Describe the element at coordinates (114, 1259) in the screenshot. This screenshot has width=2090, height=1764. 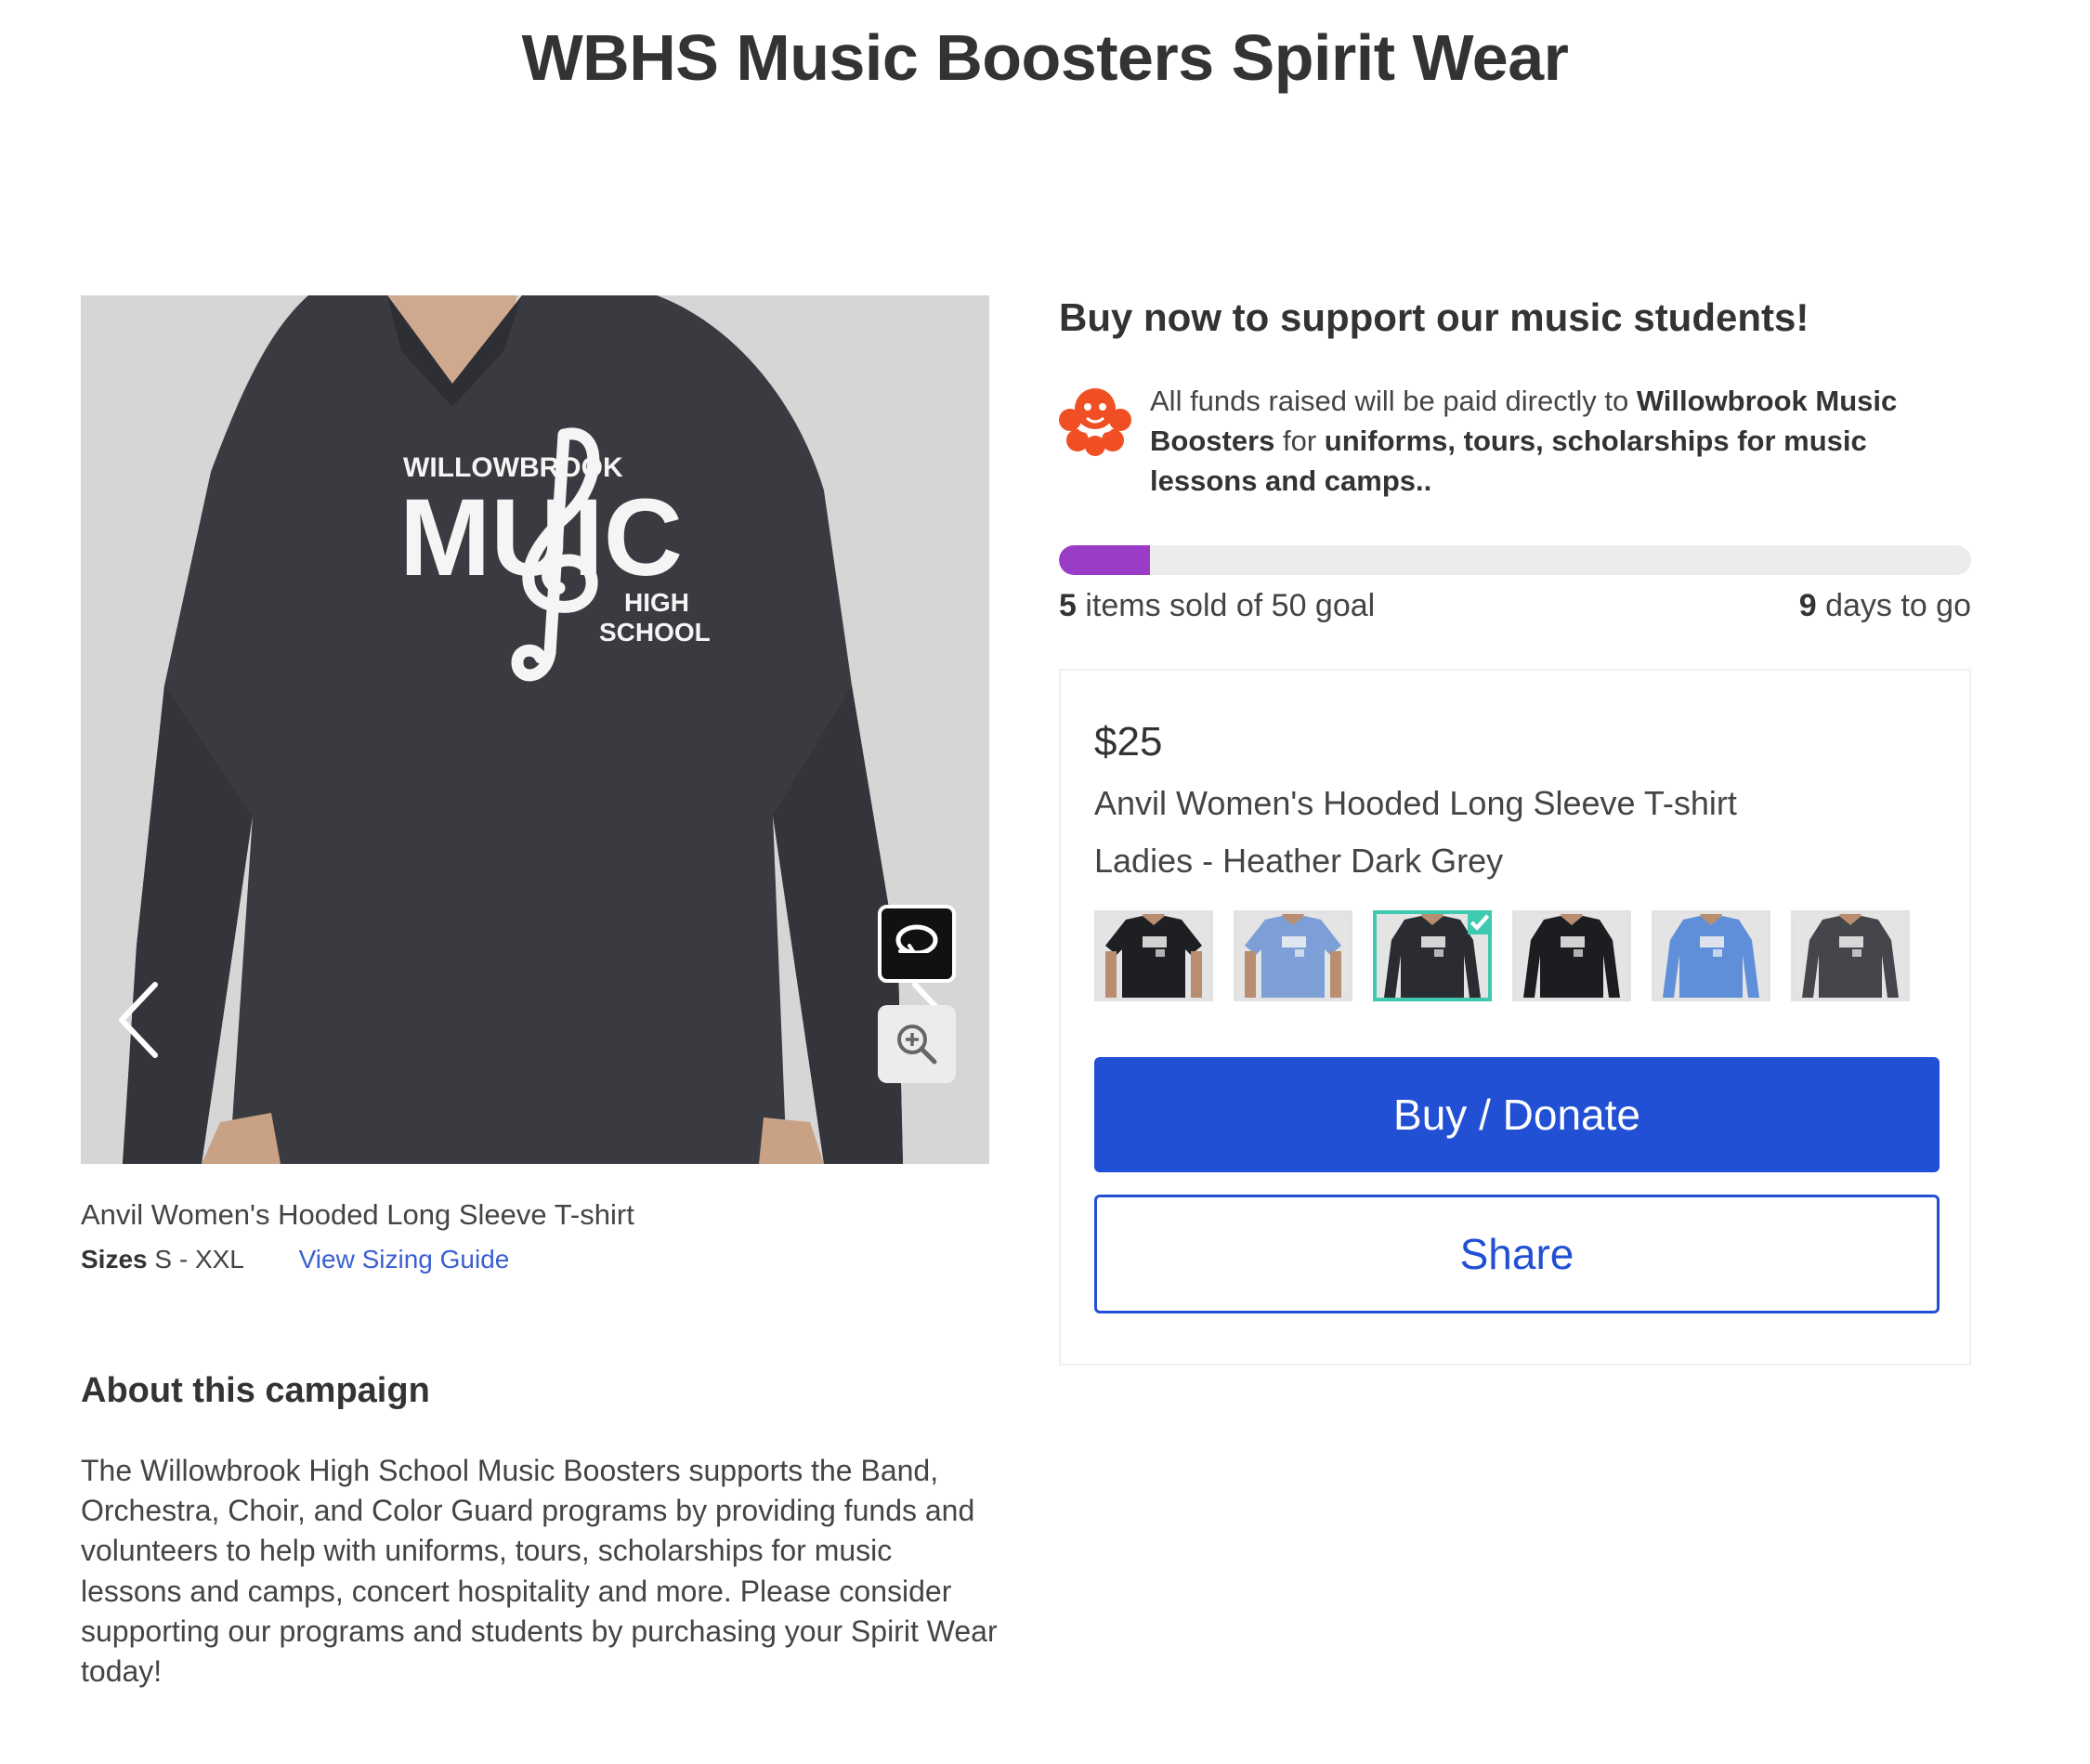
I see `sizes-label: Sizes` at that location.